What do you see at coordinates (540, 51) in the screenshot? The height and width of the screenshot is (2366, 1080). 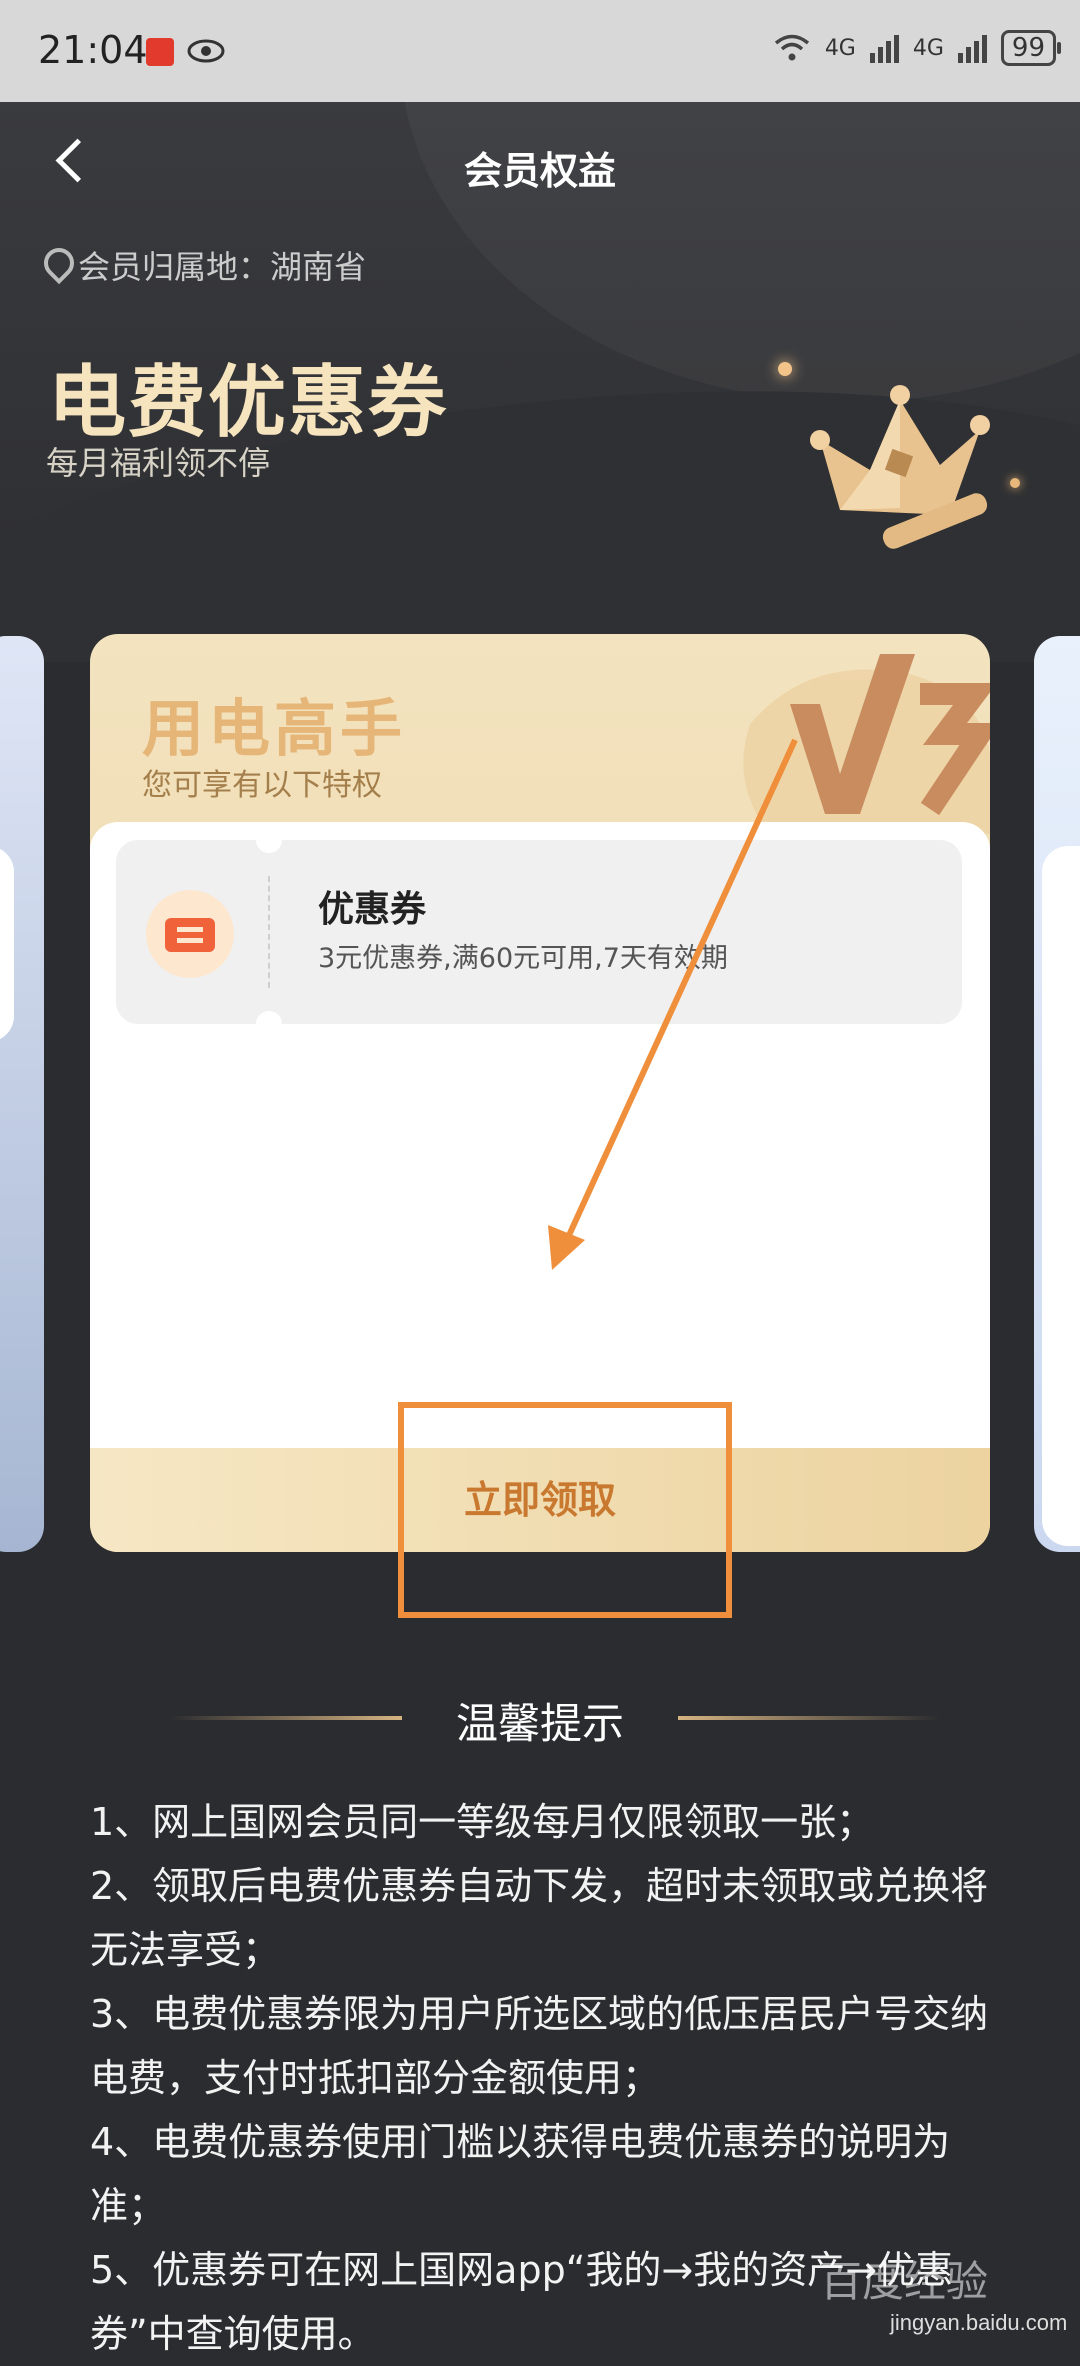 I see `status-bar: 21:04 4G 4G 99` at bounding box center [540, 51].